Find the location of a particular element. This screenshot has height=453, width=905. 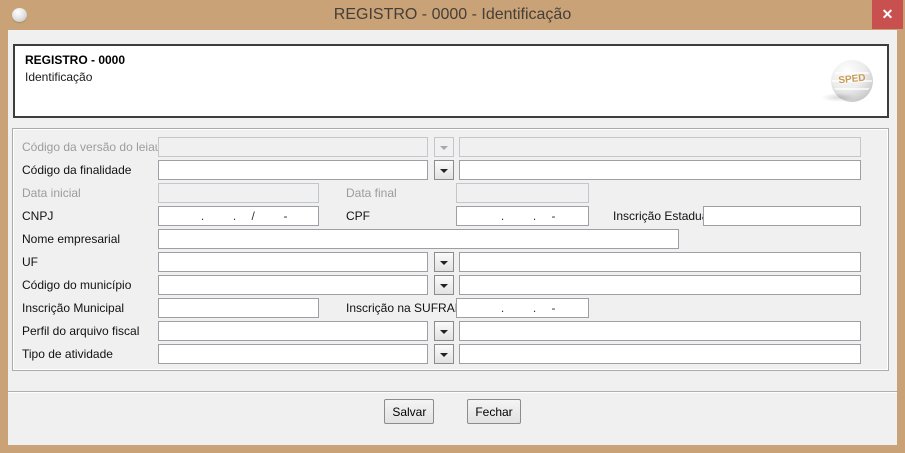

purpose-code-dropdown-button is located at coordinates (444, 170).